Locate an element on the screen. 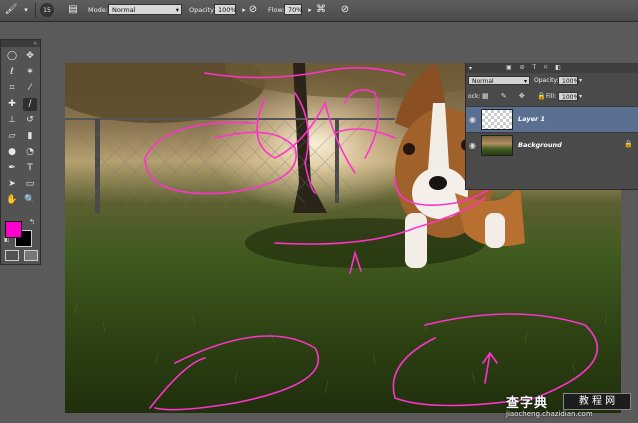  type-tool-icon: T is located at coordinates (30, 168).